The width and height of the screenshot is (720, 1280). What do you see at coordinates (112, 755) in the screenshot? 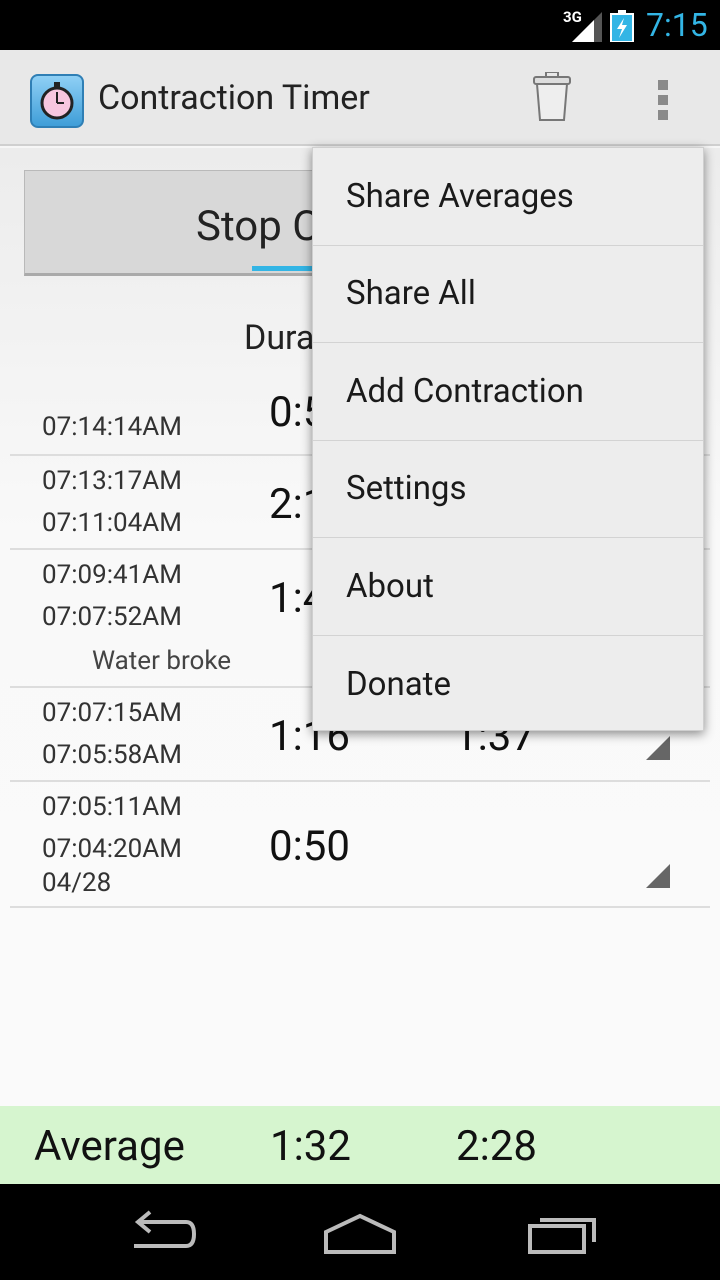
I see `end-time: 07:05:58AM` at bounding box center [112, 755].